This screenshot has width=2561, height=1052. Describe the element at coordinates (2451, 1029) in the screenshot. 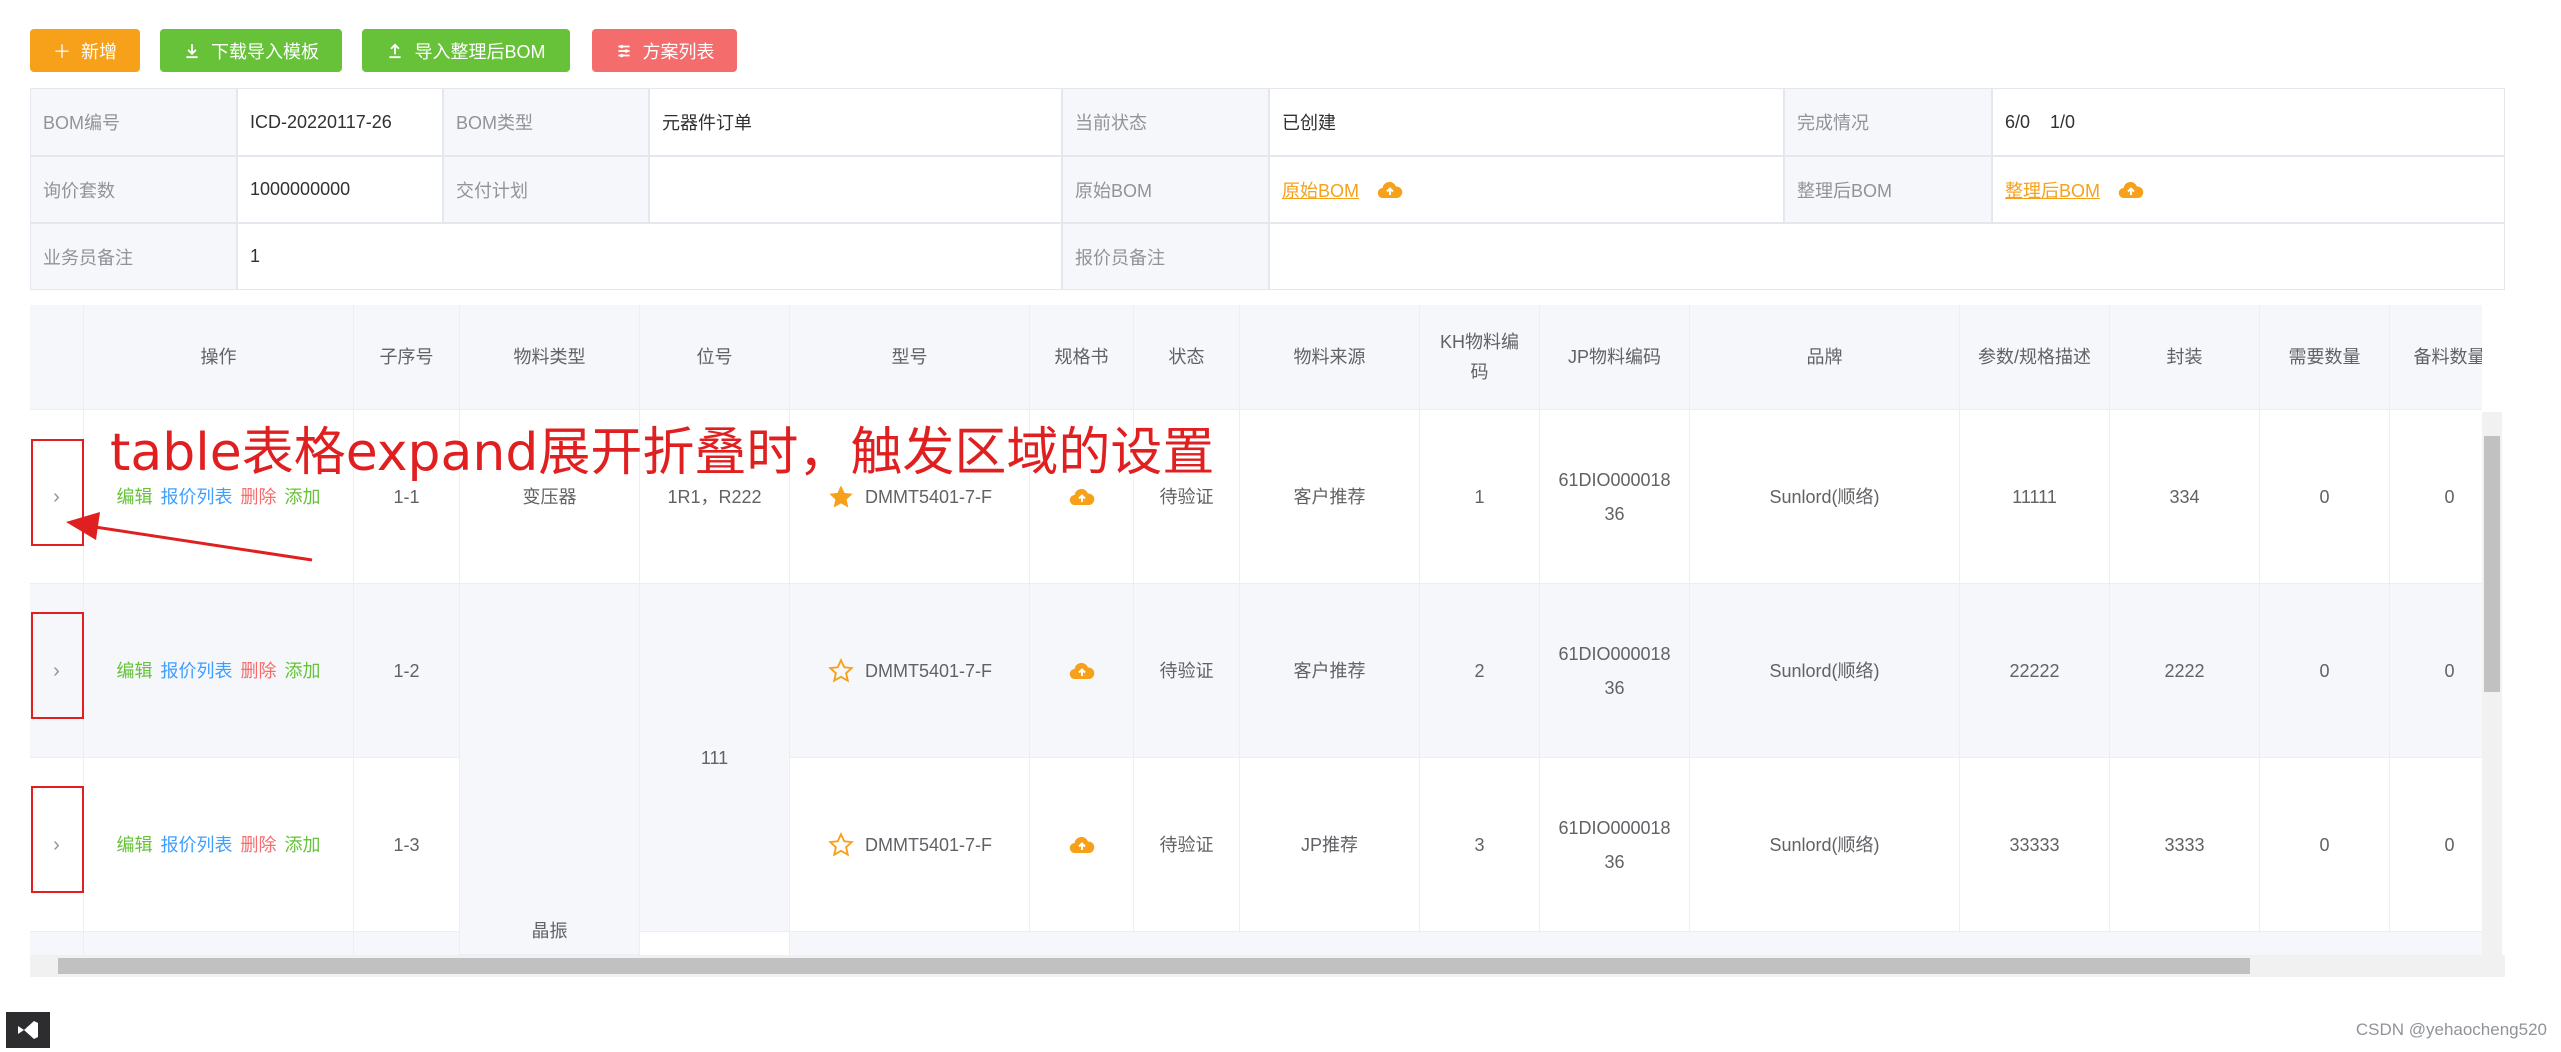

I see `watermark: CSDN @yehaocheng520` at that location.